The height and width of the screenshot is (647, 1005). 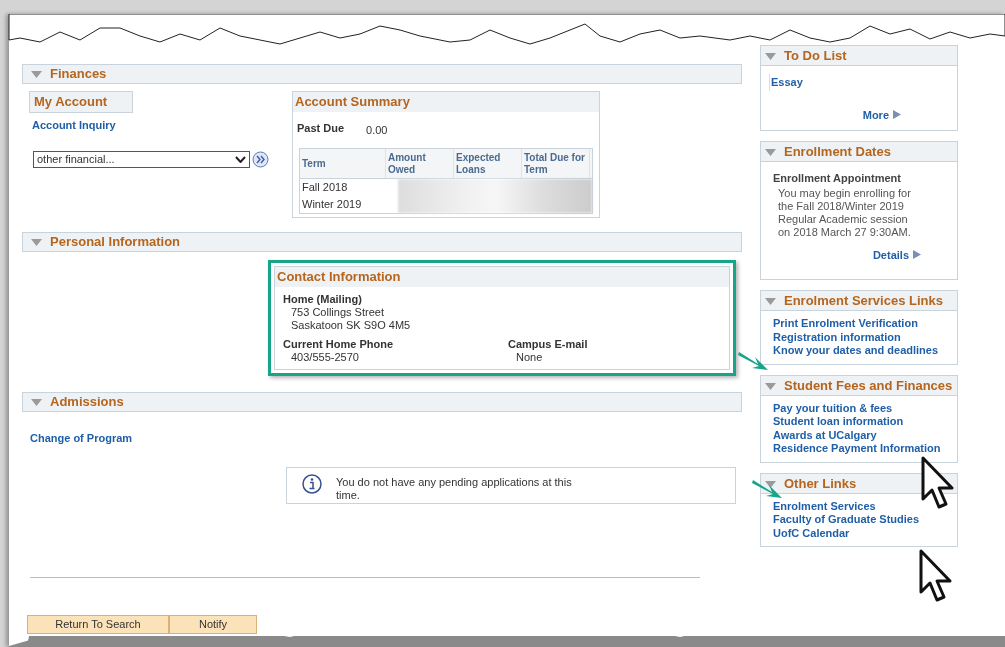 What do you see at coordinates (556, 163) in the screenshot?
I see `column-header: Total Due for Term` at bounding box center [556, 163].